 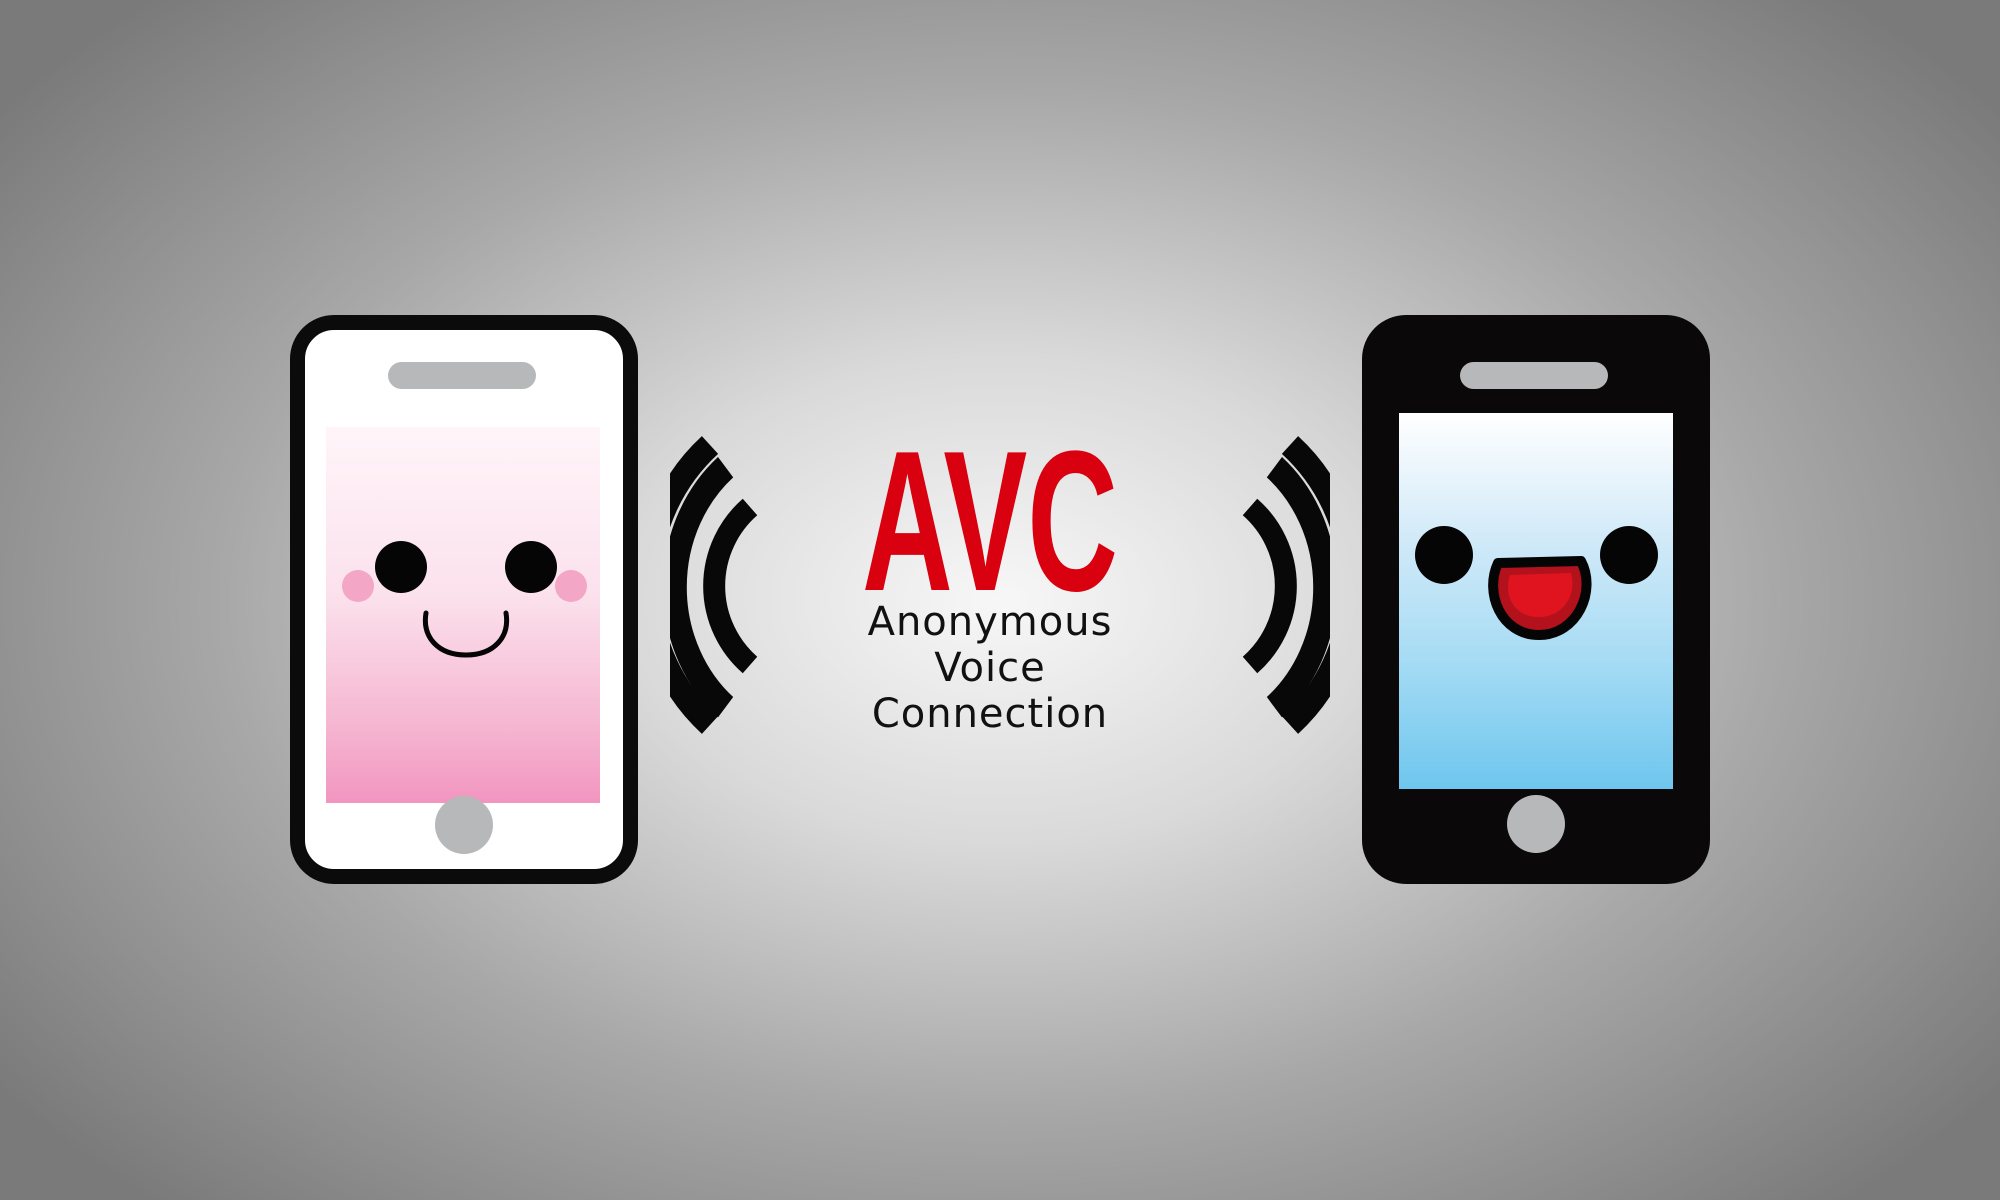 I want to click on logo-acronym: AVC, so click(x=990, y=515).